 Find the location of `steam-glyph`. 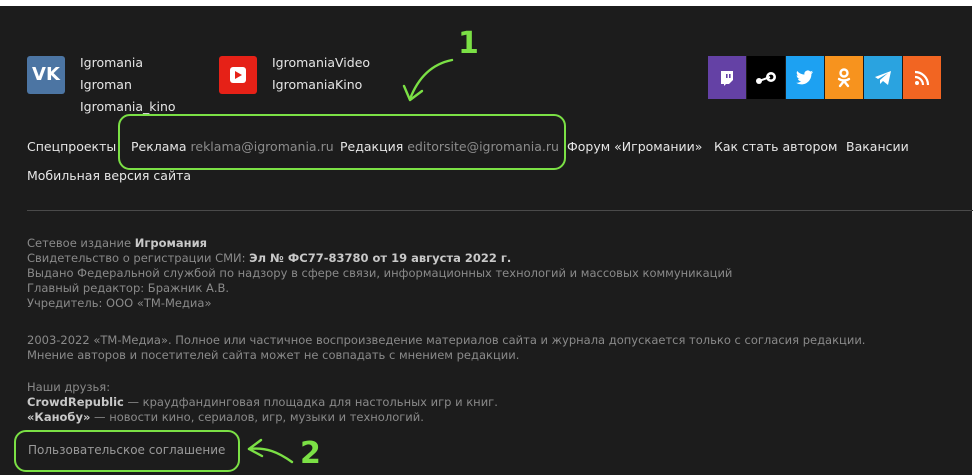

steam-glyph is located at coordinates (766, 77).